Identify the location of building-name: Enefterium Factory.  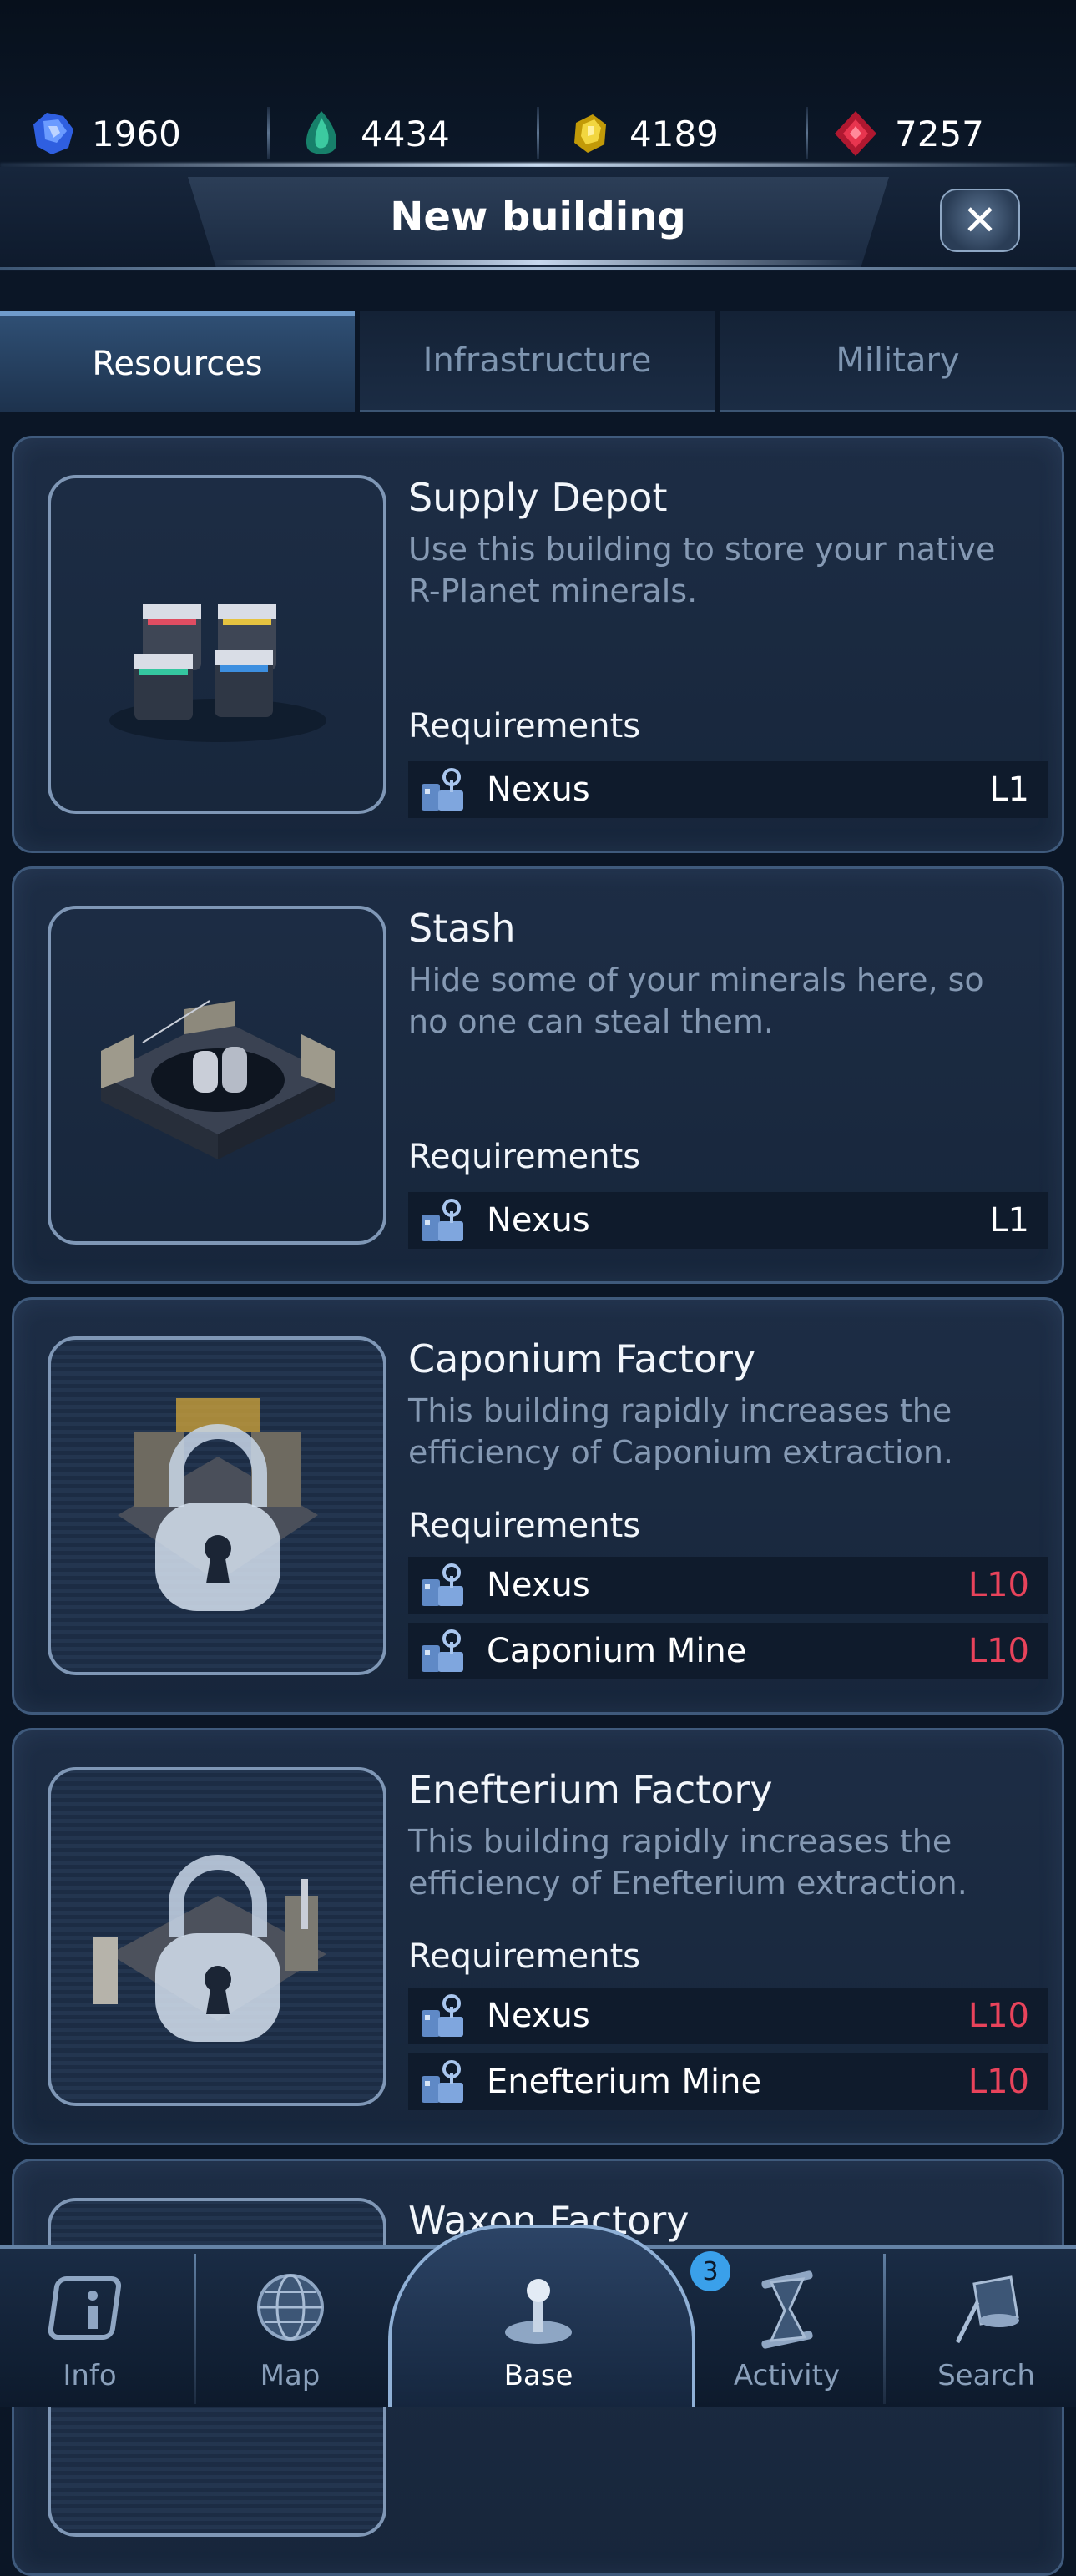
(590, 1789).